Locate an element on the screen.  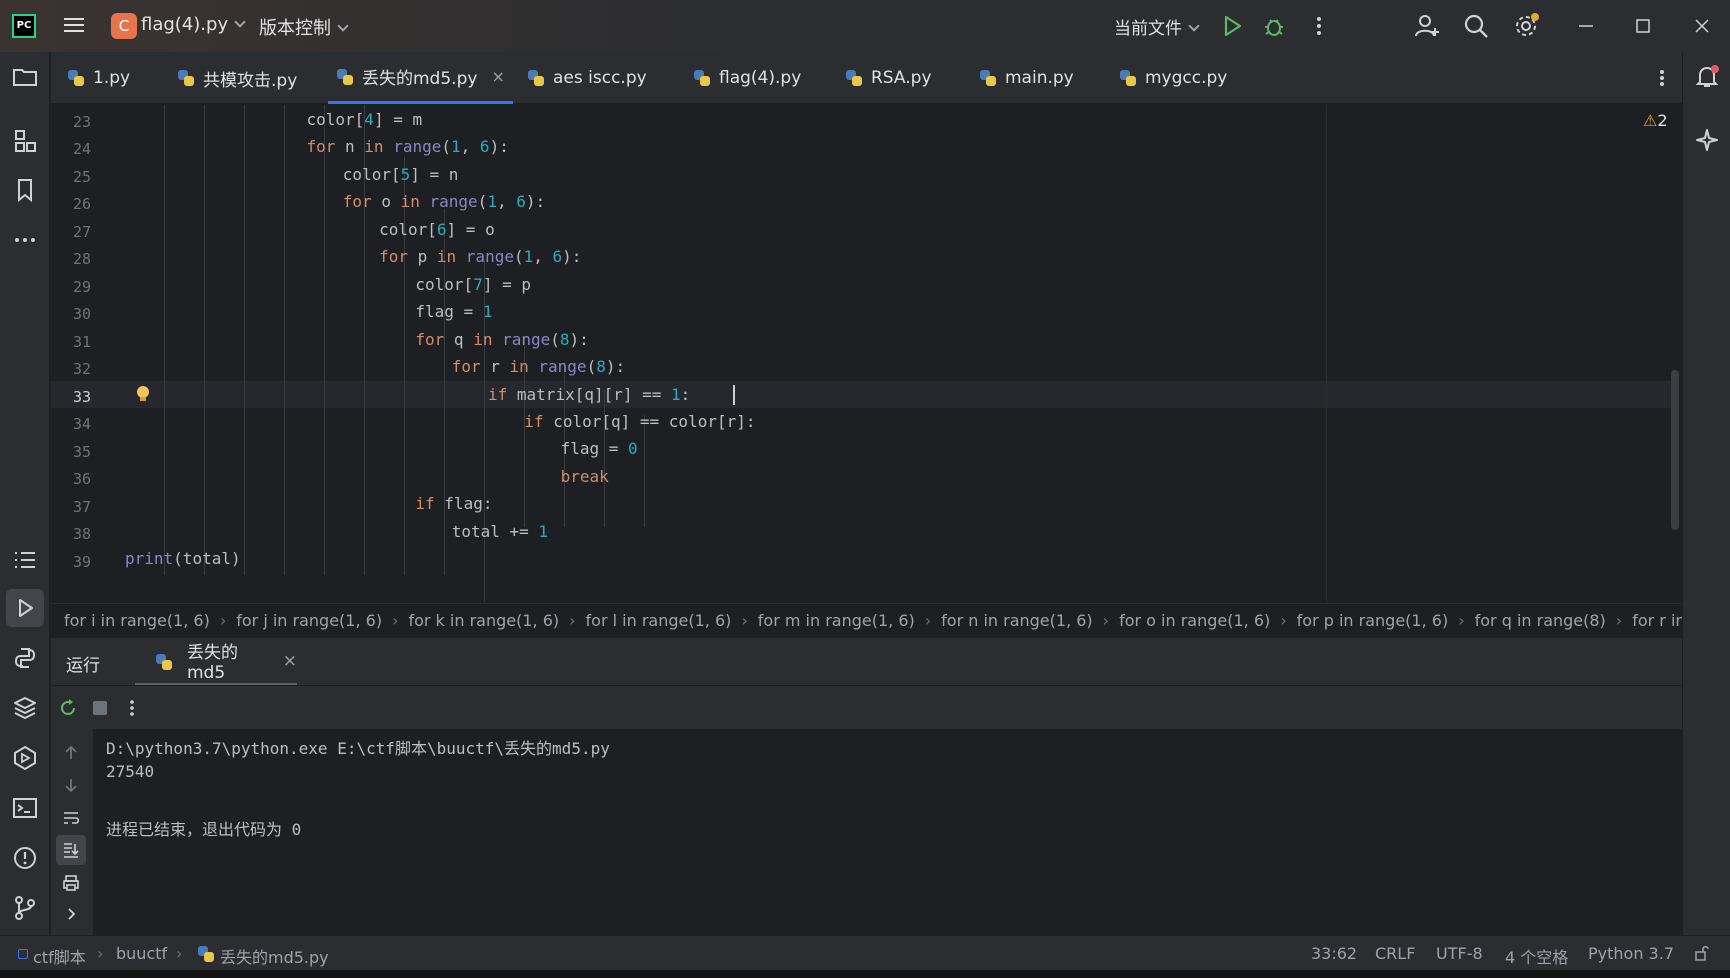
tab-1-py: 1.py is located at coordinates (98, 78).